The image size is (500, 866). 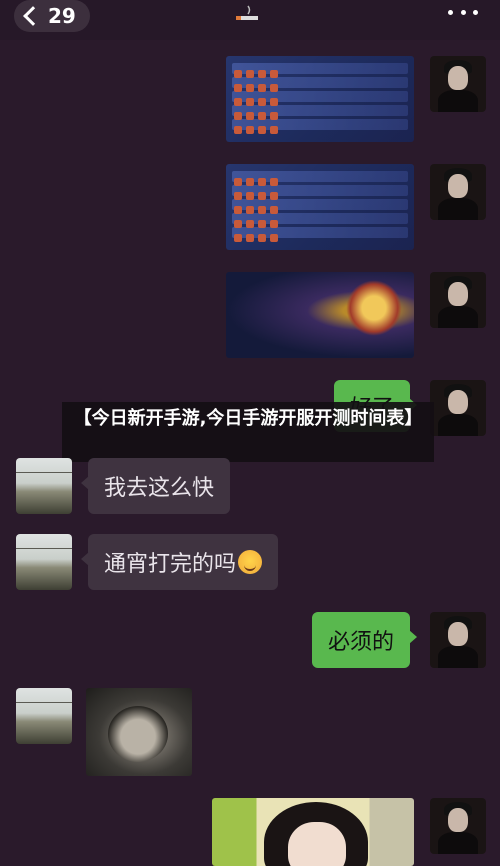 I want to click on more-dots-icon, so click(x=463, y=12).